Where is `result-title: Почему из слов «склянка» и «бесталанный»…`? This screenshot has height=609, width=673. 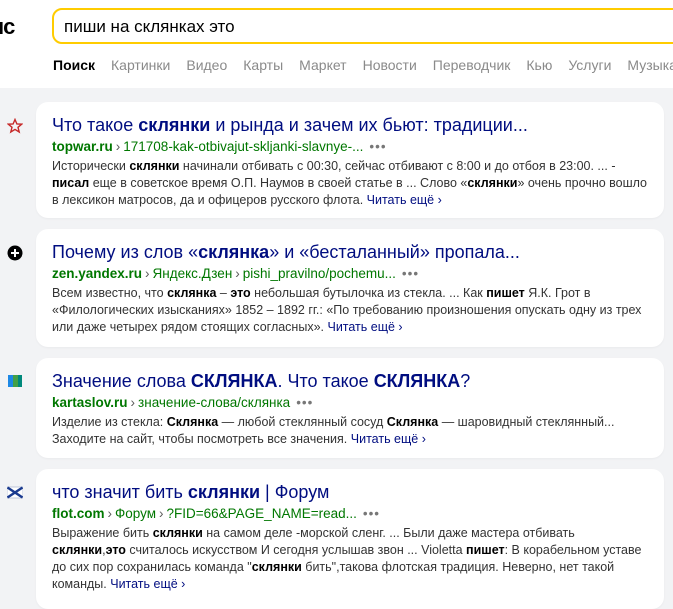 result-title: Почему из слов «склянка» и «бесталанный»… is located at coordinates (350, 252).